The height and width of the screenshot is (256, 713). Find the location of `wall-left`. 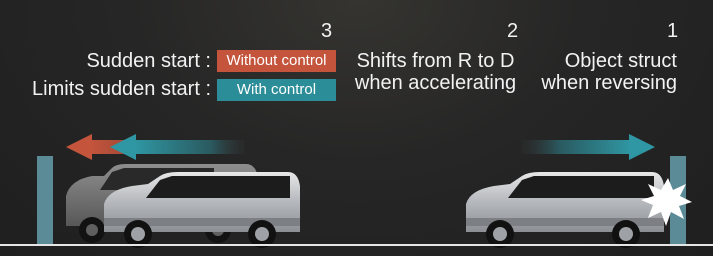

wall-left is located at coordinates (45, 201).